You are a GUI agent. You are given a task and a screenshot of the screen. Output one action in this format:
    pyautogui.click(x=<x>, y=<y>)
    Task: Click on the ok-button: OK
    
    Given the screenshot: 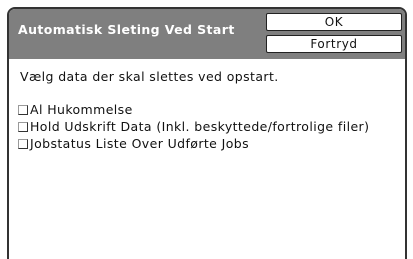 What is the action you would take?
    pyautogui.click(x=334, y=22)
    